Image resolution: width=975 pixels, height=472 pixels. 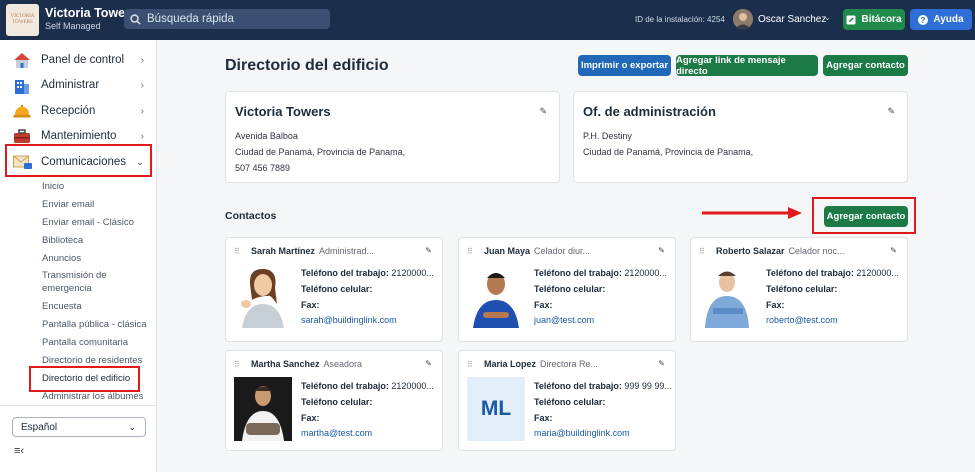 What do you see at coordinates (74, 276) in the screenshot?
I see `submenu-transmision: Transmisión de` at bounding box center [74, 276].